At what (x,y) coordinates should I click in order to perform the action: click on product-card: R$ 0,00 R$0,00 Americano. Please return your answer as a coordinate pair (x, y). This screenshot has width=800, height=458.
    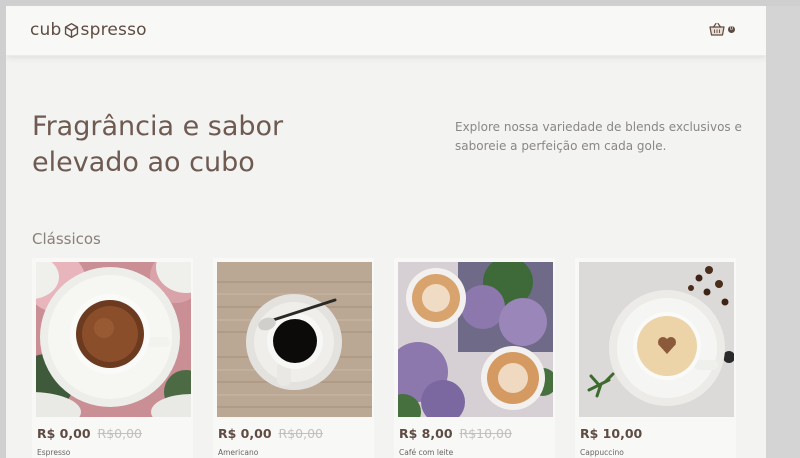
    Looking at the image, I should click on (293, 358).